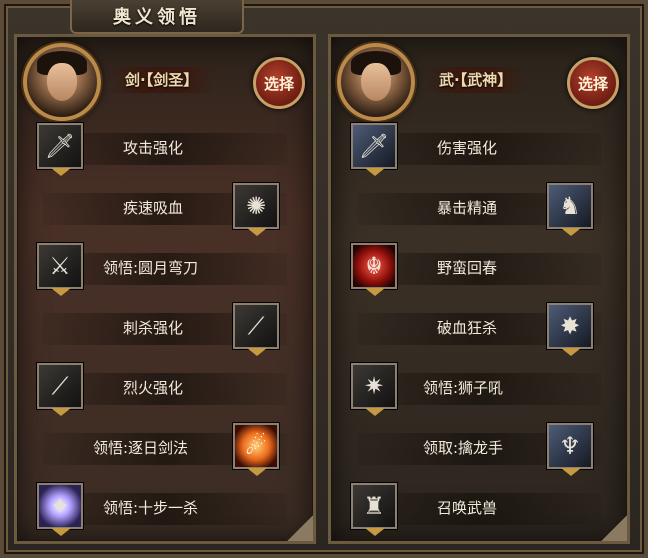 Image resolution: width=648 pixels, height=558 pixels. What do you see at coordinates (570, 329) in the screenshot?
I see `shatter-icon: ✸` at bounding box center [570, 329].